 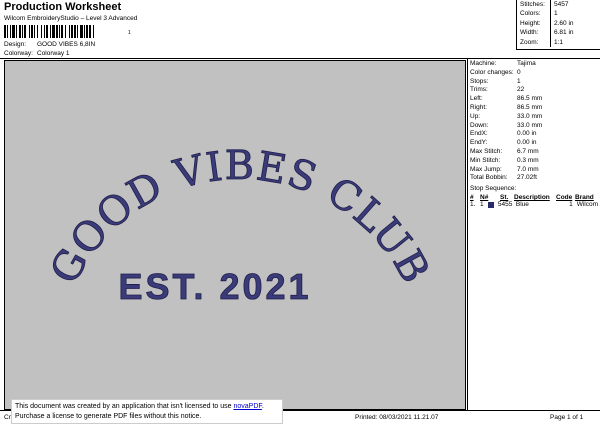 What do you see at coordinates (587, 204) in the screenshot?
I see `cell-brand: Wilcom` at bounding box center [587, 204].